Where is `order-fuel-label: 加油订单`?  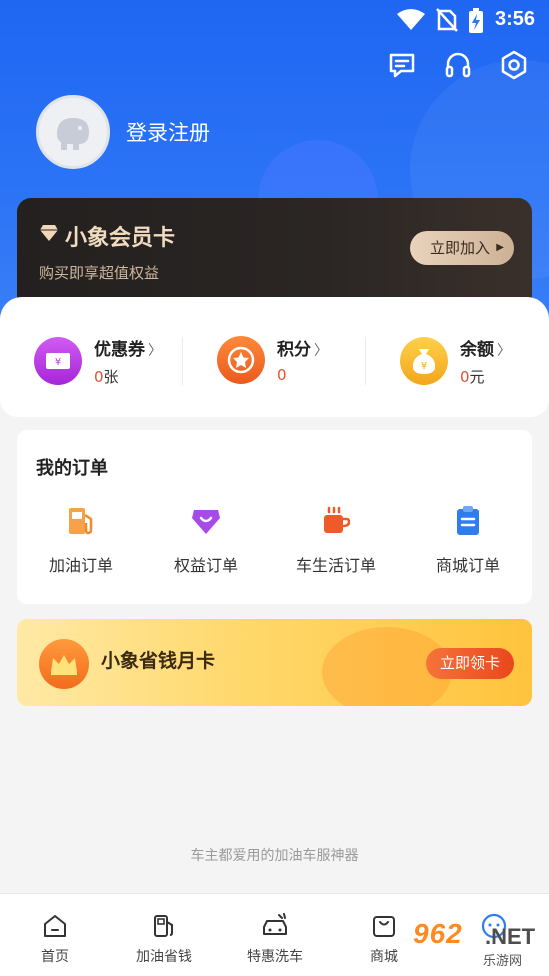
order-fuel-label: 加油订单 is located at coordinates (80, 565).